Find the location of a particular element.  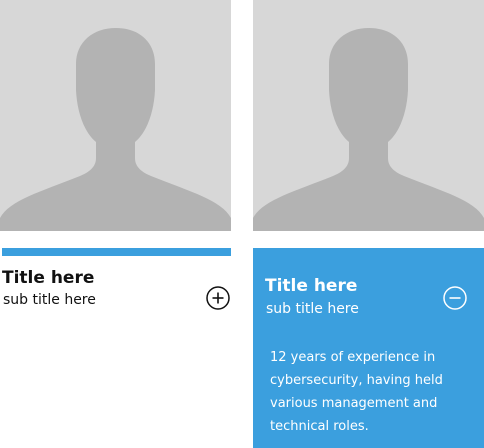

expand-button is located at coordinates (218, 298).